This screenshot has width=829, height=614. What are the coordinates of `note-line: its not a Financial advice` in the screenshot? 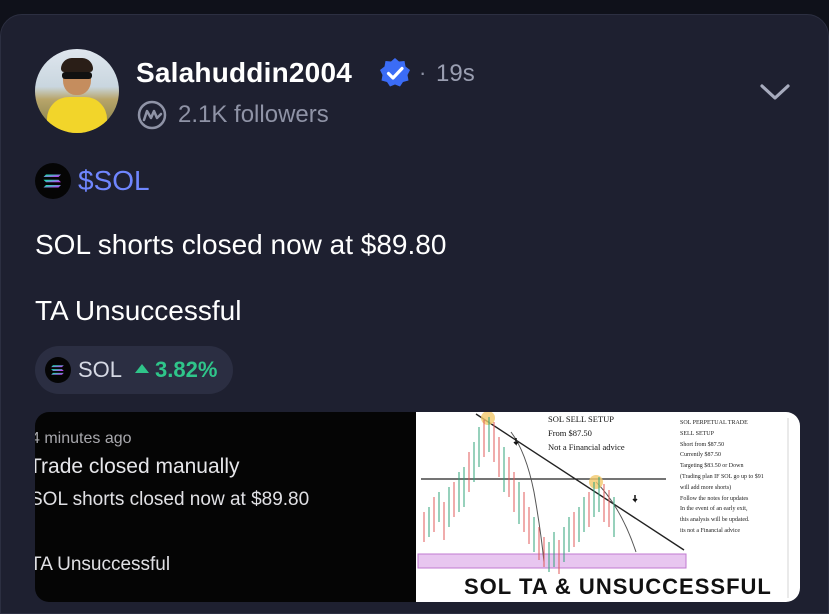 It's located at (710, 530).